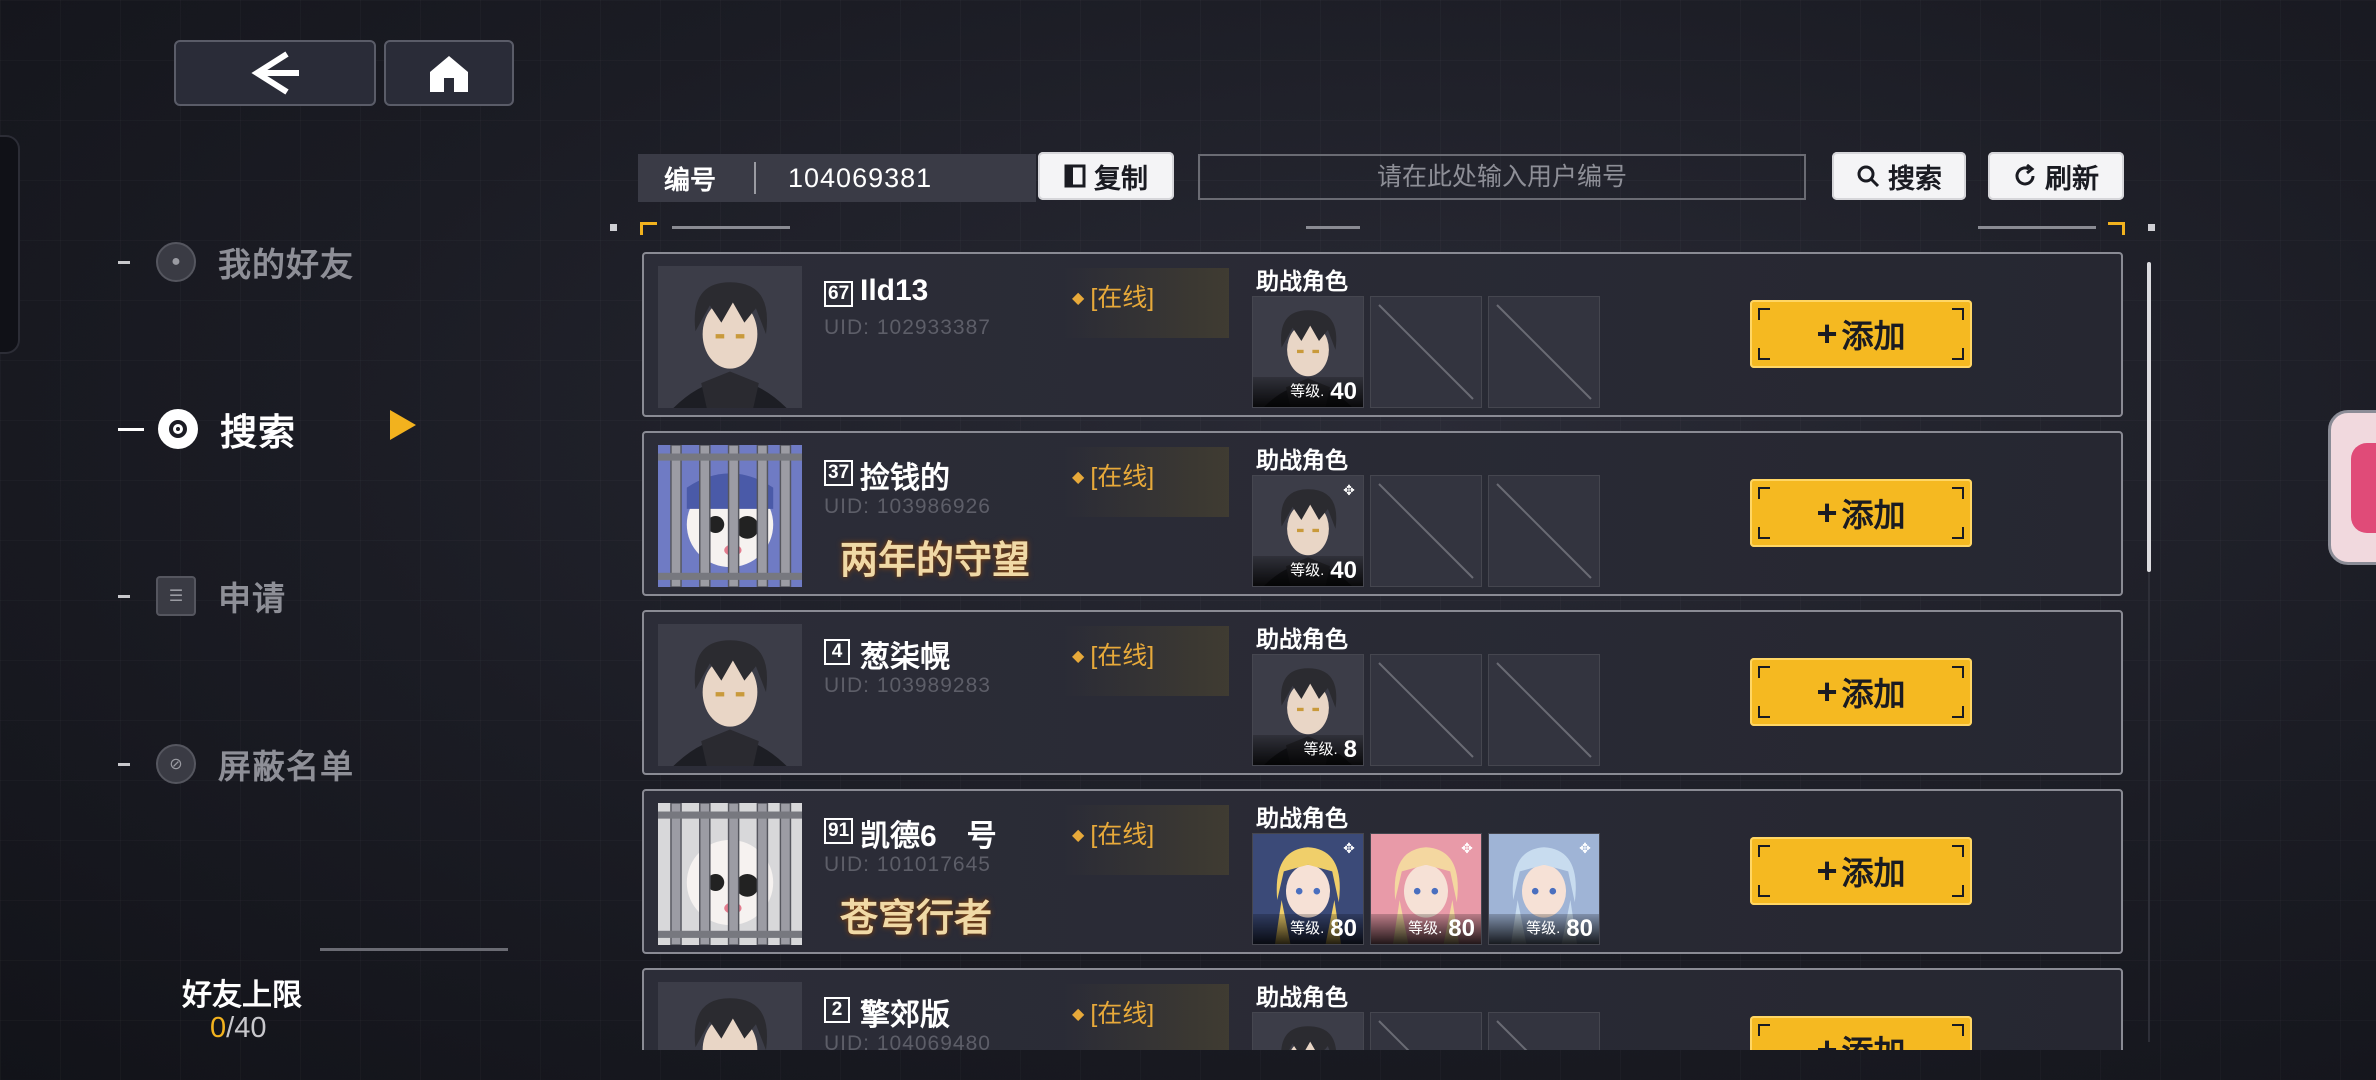 The width and height of the screenshot is (2376, 1080). What do you see at coordinates (1899, 176) in the screenshot?
I see `search-button: 搜索` at bounding box center [1899, 176].